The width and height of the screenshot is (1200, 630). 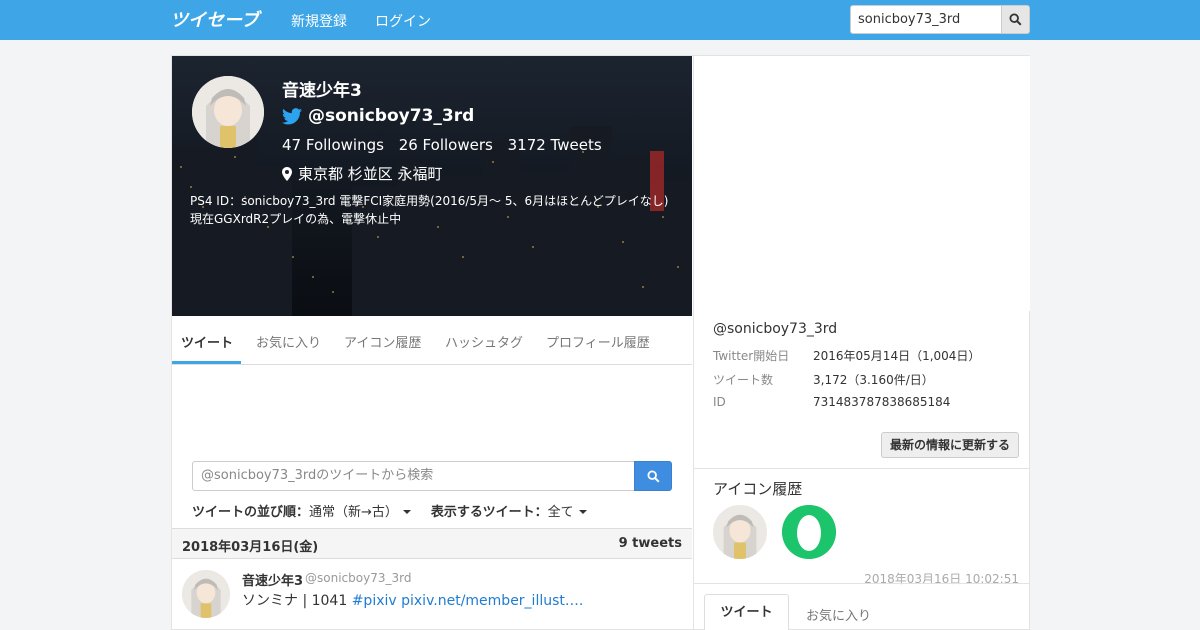 What do you see at coordinates (250, 545) in the screenshot?
I see `date-label: 2018年03月16日(金)` at bounding box center [250, 545].